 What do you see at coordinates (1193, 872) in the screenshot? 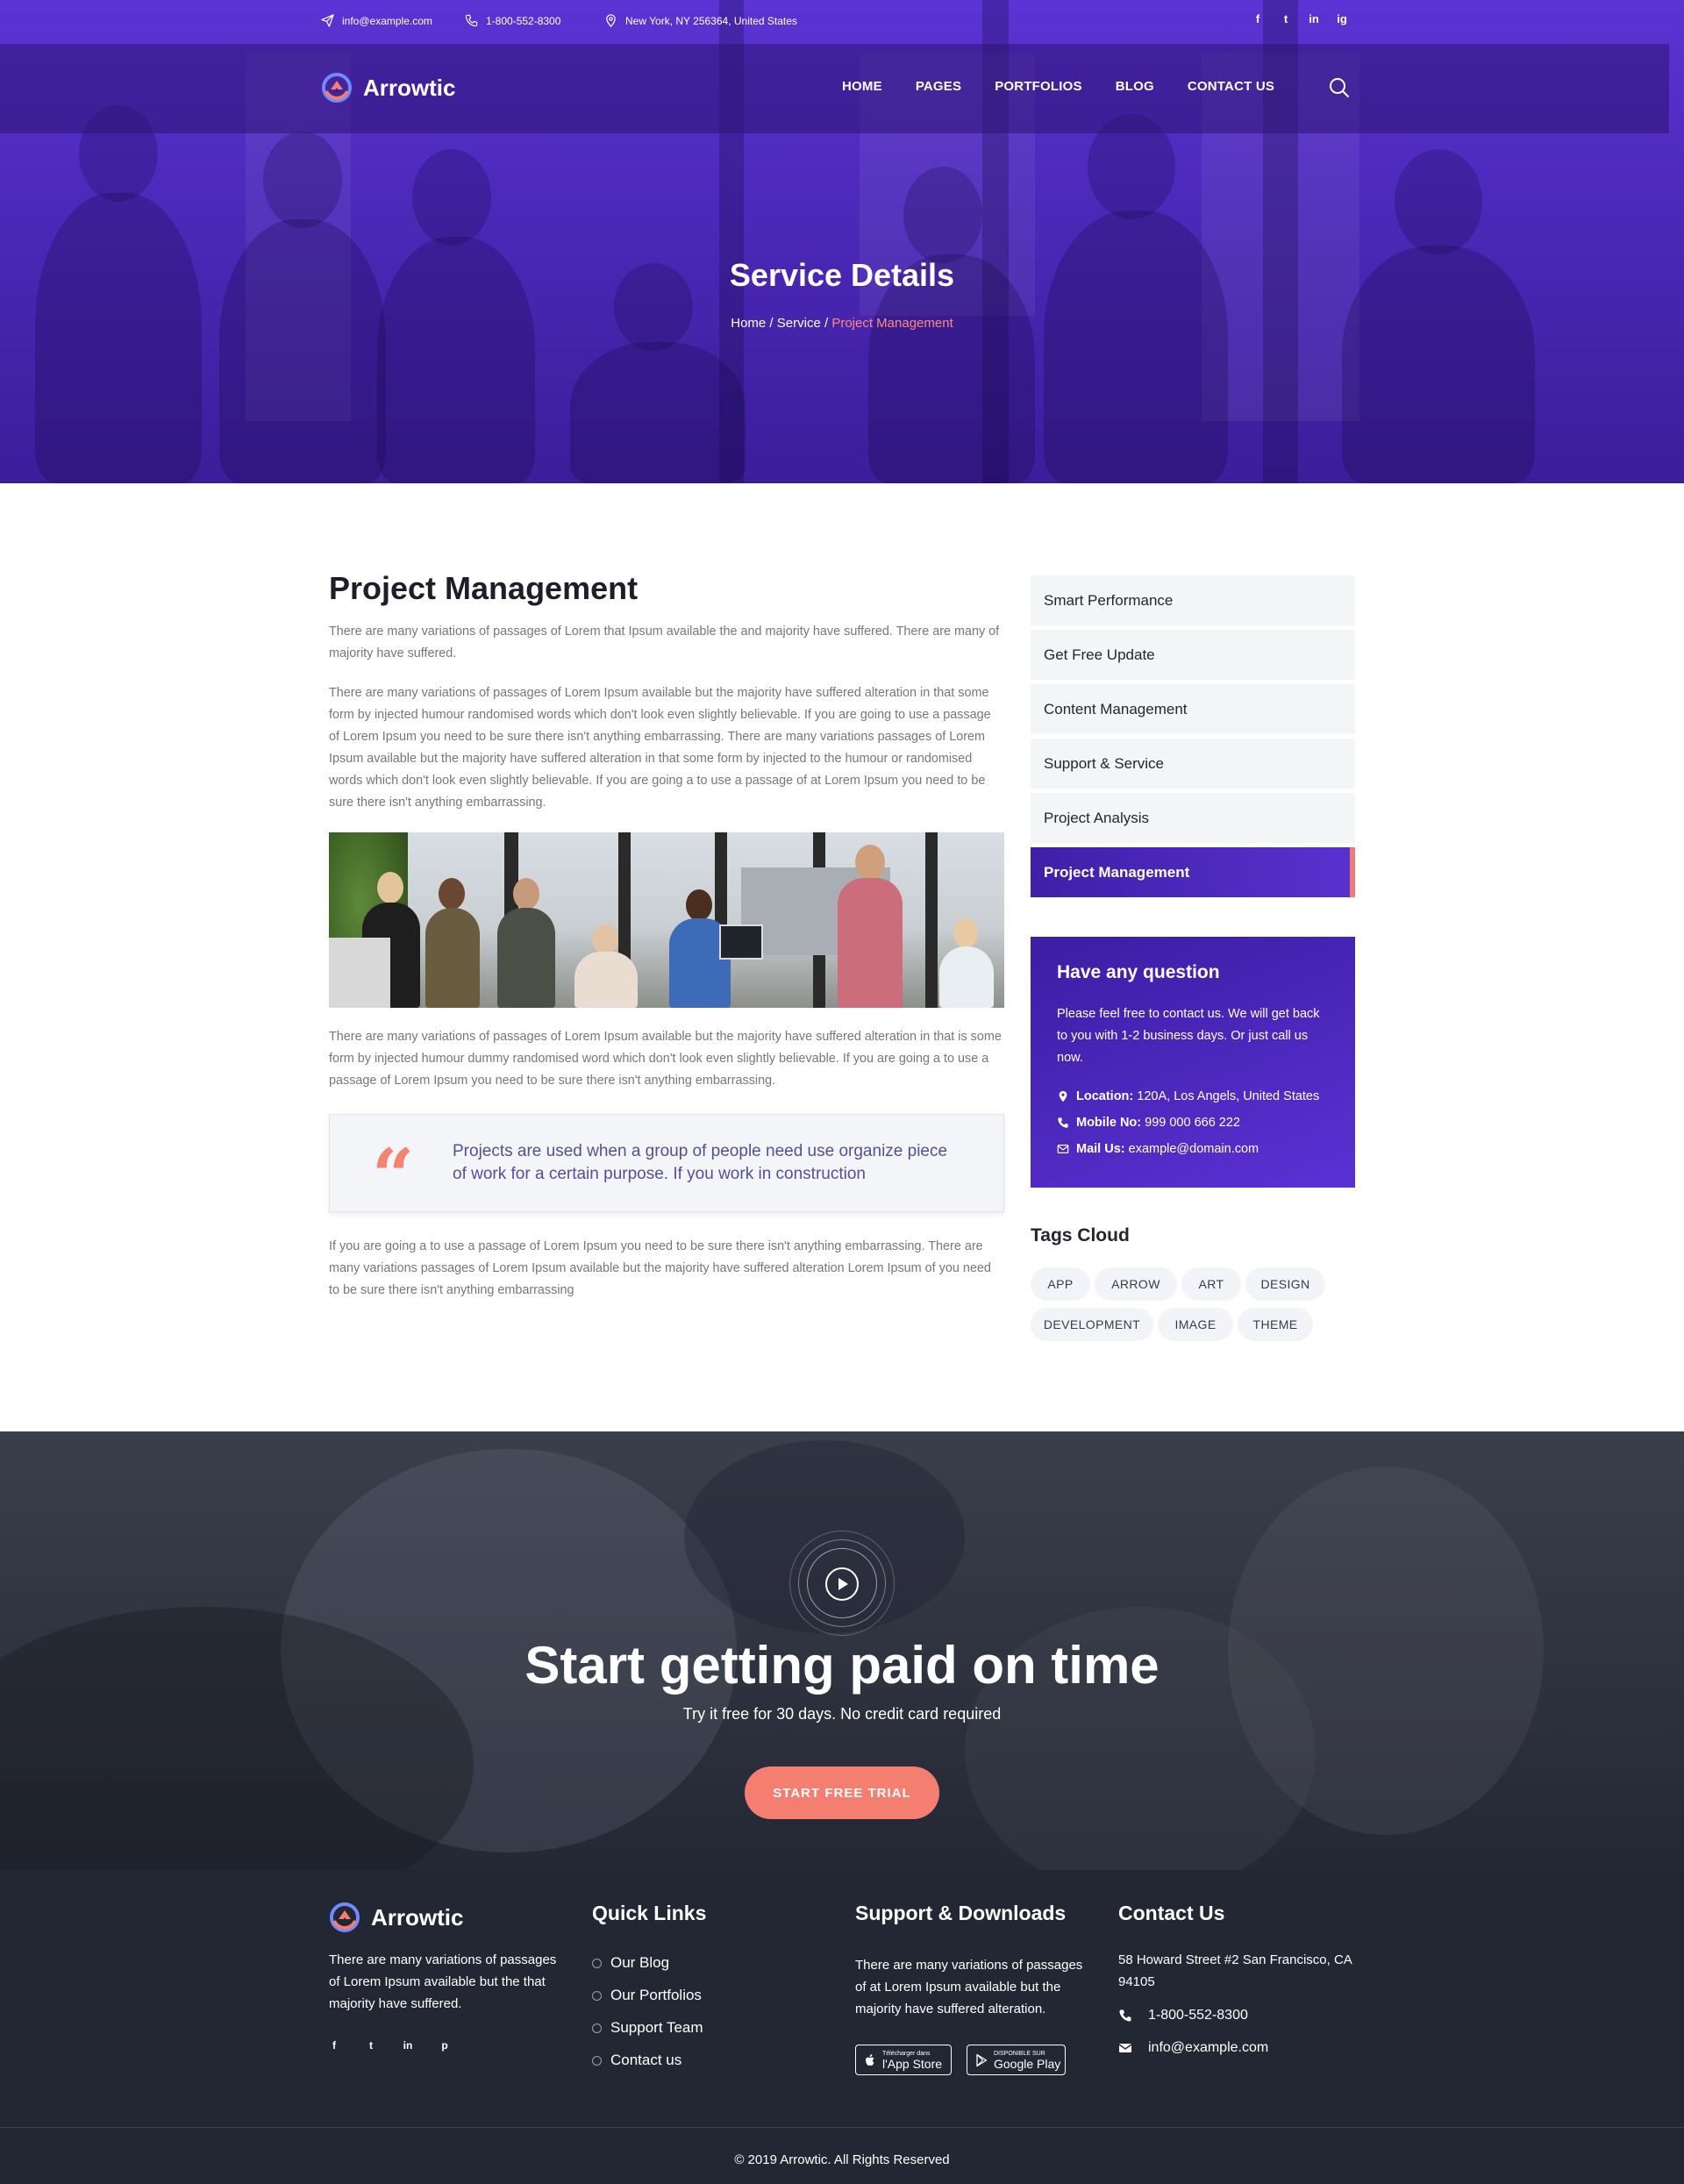
I see `service-item-project-management: Project Management` at bounding box center [1193, 872].